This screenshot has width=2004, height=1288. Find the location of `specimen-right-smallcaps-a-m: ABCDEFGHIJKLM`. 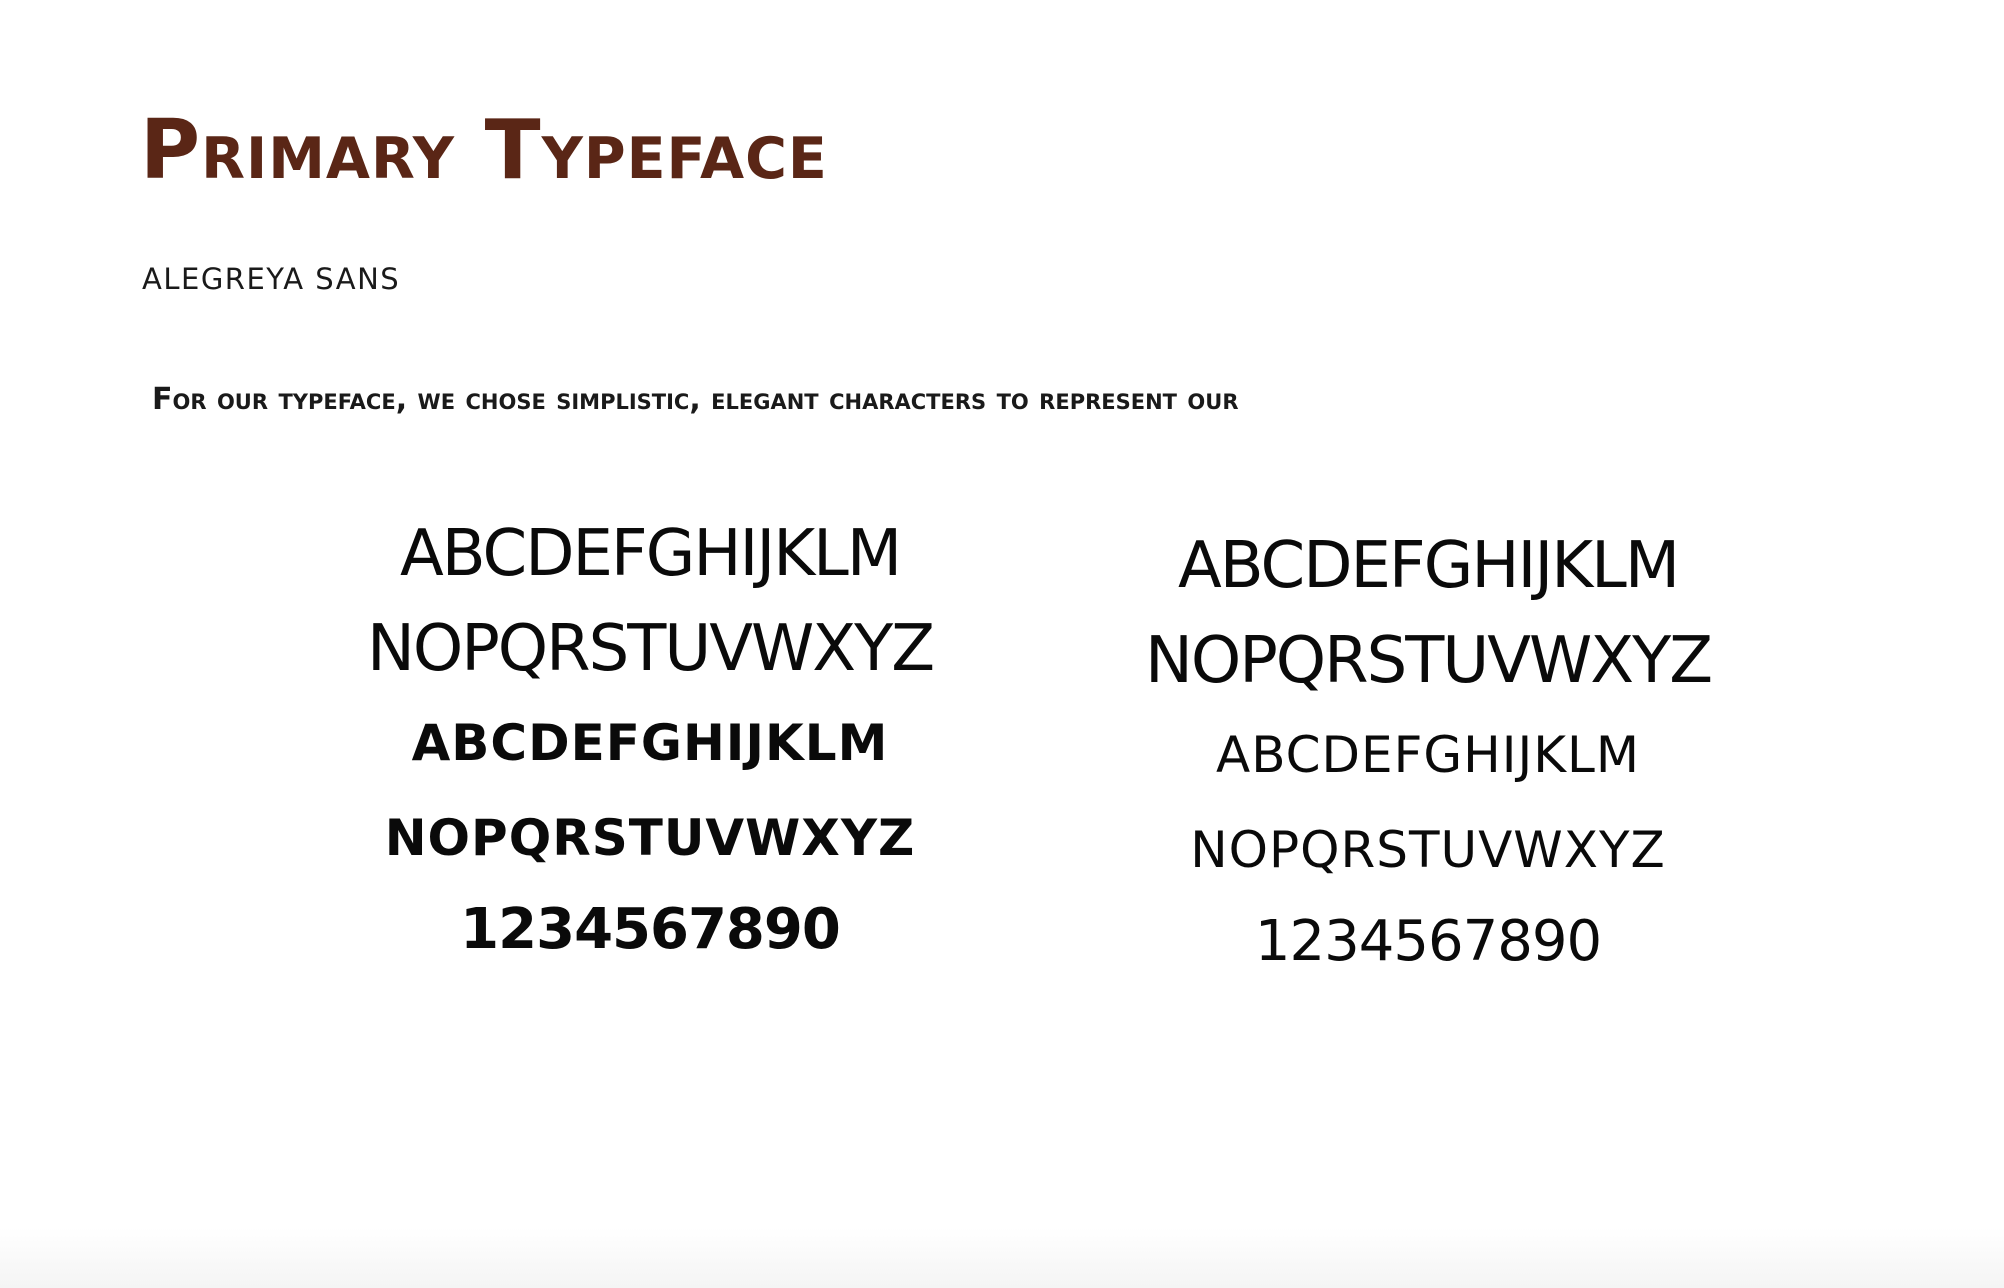

specimen-right-smallcaps-a-m: ABCDEFGHIJKLM is located at coordinates (1427, 755).